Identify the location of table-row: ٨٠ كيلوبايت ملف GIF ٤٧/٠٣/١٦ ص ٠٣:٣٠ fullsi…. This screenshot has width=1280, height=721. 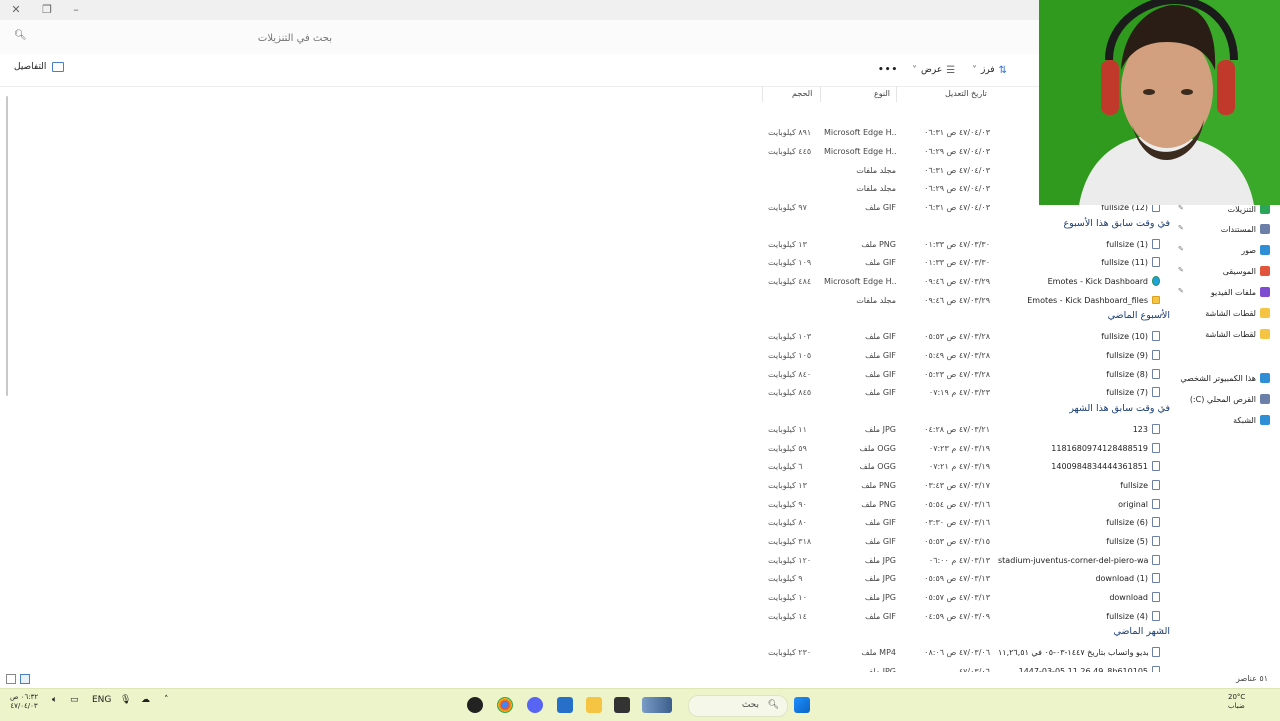
(963, 523).